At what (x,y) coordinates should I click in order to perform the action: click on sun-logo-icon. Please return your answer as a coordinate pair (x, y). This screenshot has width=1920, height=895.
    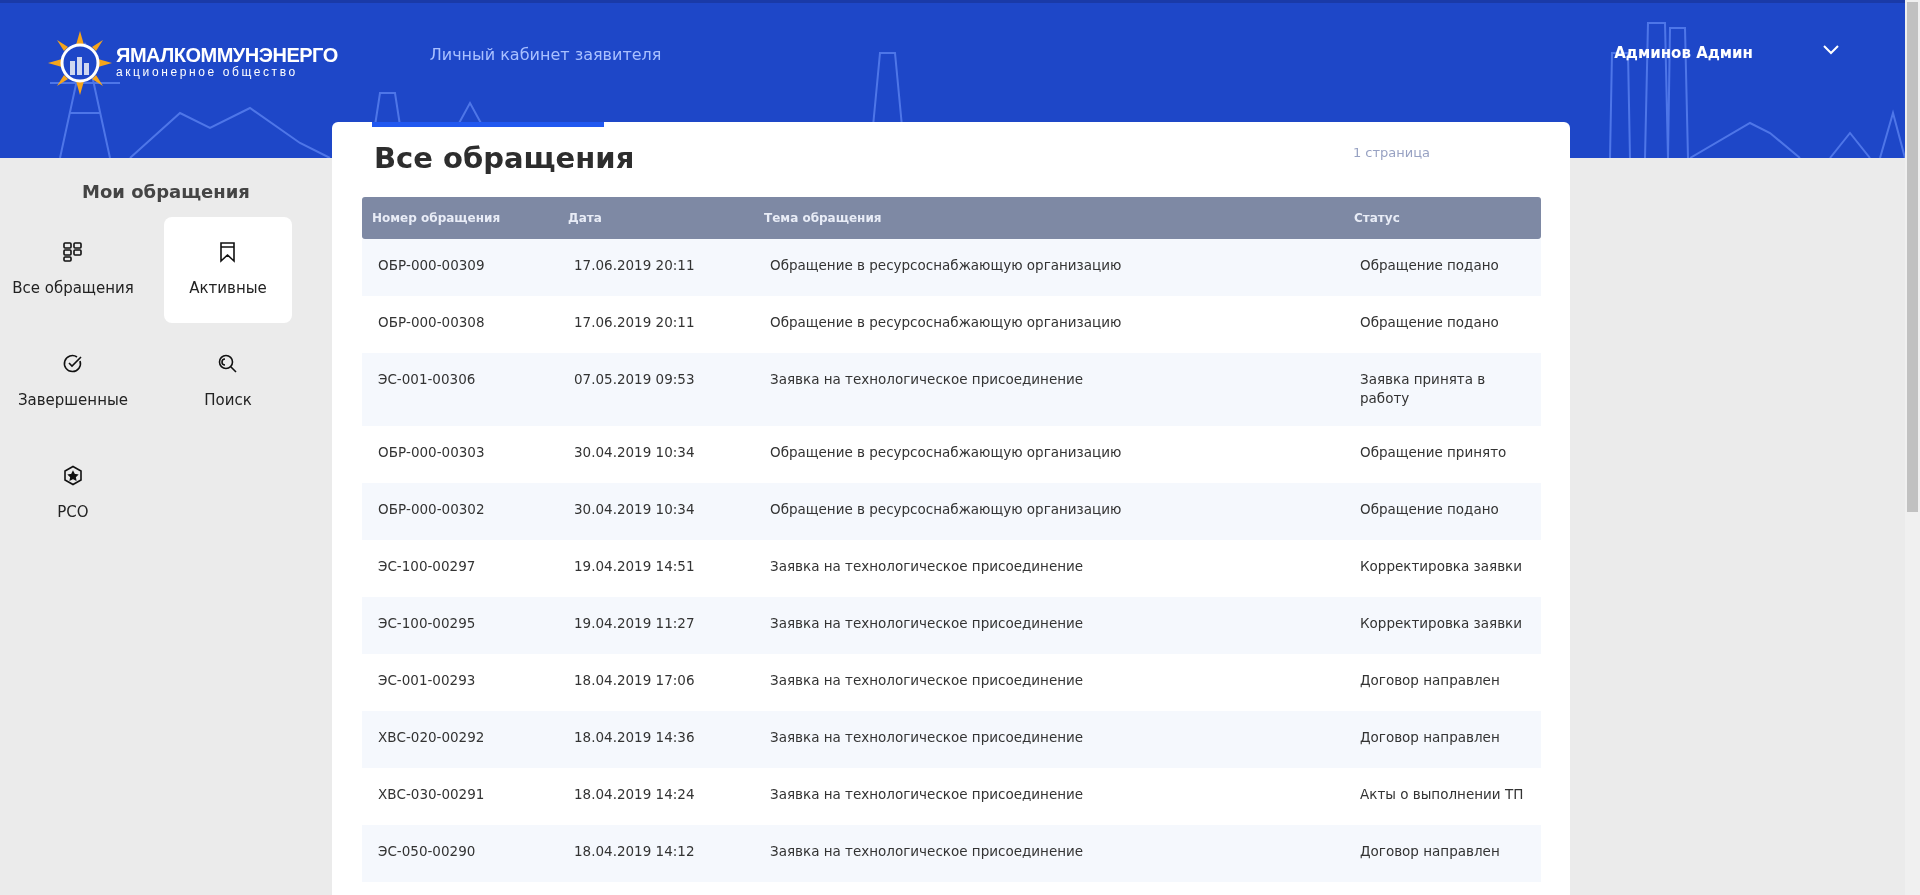
    Looking at the image, I should click on (80, 63).